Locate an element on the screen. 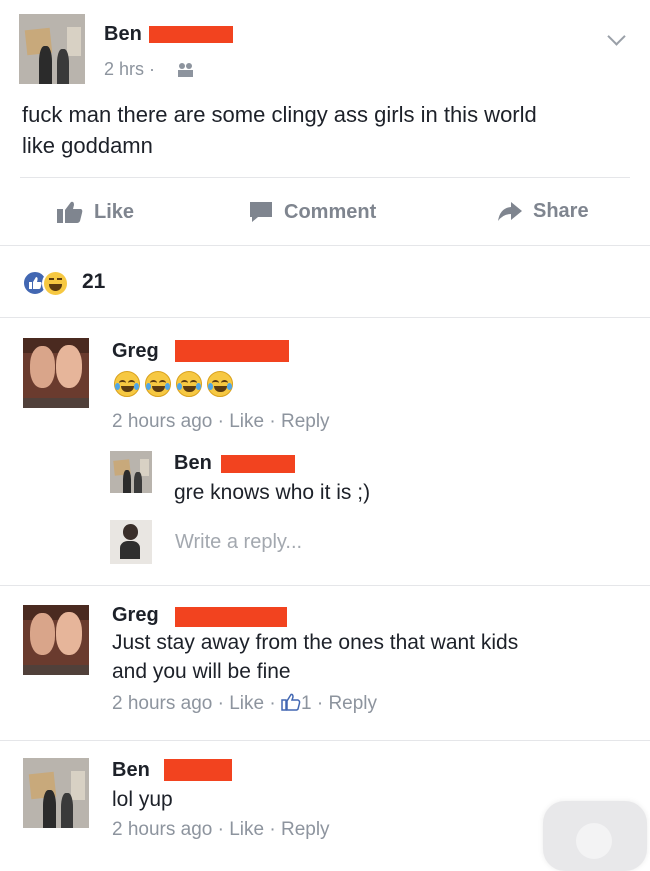 This screenshot has width=650, height=871. commenter-name: Ben is located at coordinates (131, 770).